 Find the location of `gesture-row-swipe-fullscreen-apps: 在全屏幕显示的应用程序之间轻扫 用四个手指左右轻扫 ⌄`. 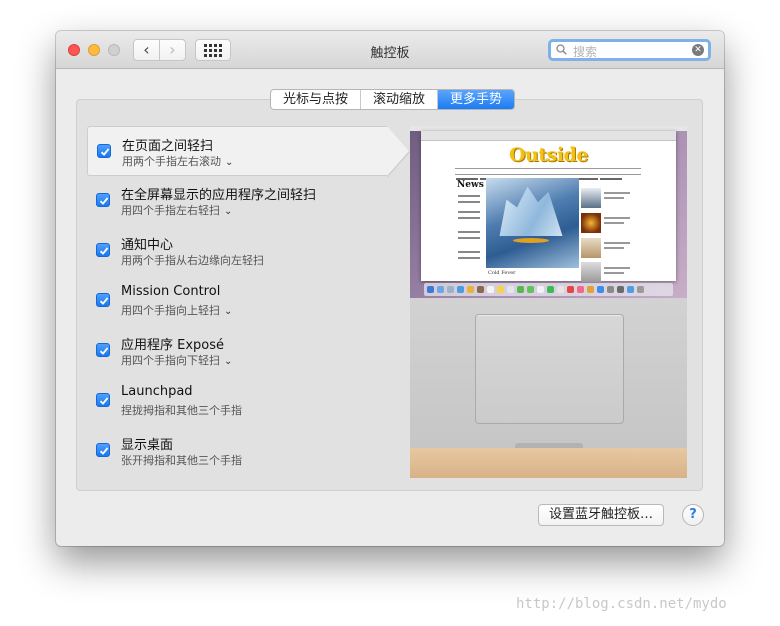

gesture-row-swipe-fullscreen-apps: 在全屏幕显示的应用程序之间轻扫 用四个手指左右轻扫 ⌄ is located at coordinates (237, 201).